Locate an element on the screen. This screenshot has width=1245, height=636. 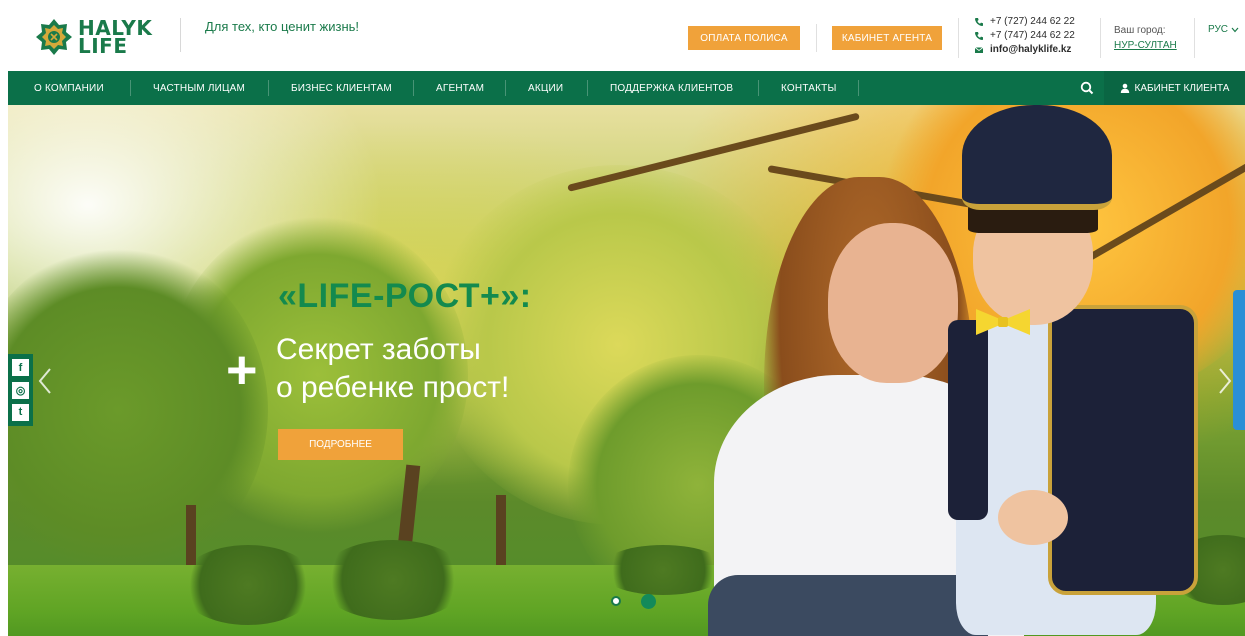
slogan: Для тех, кто ценит жизнь! is located at coordinates (282, 26).